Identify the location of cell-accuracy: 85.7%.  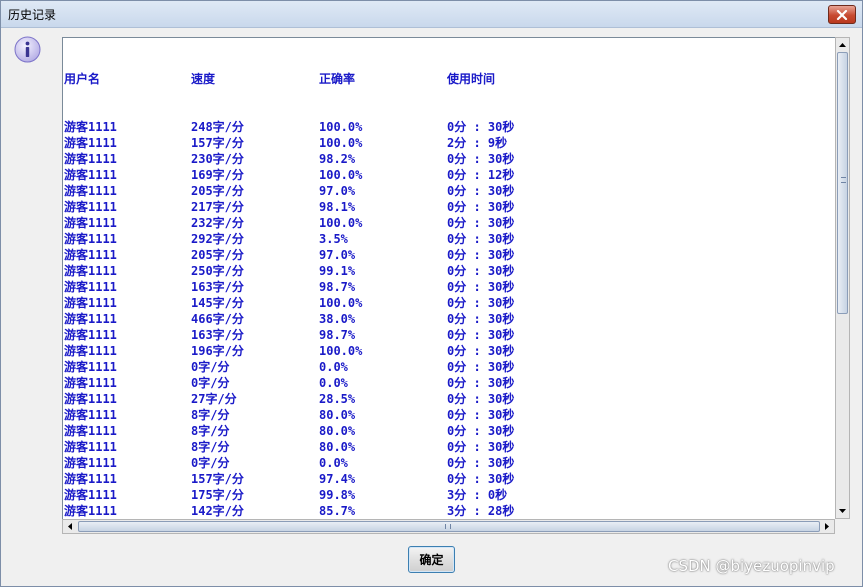
(337, 511).